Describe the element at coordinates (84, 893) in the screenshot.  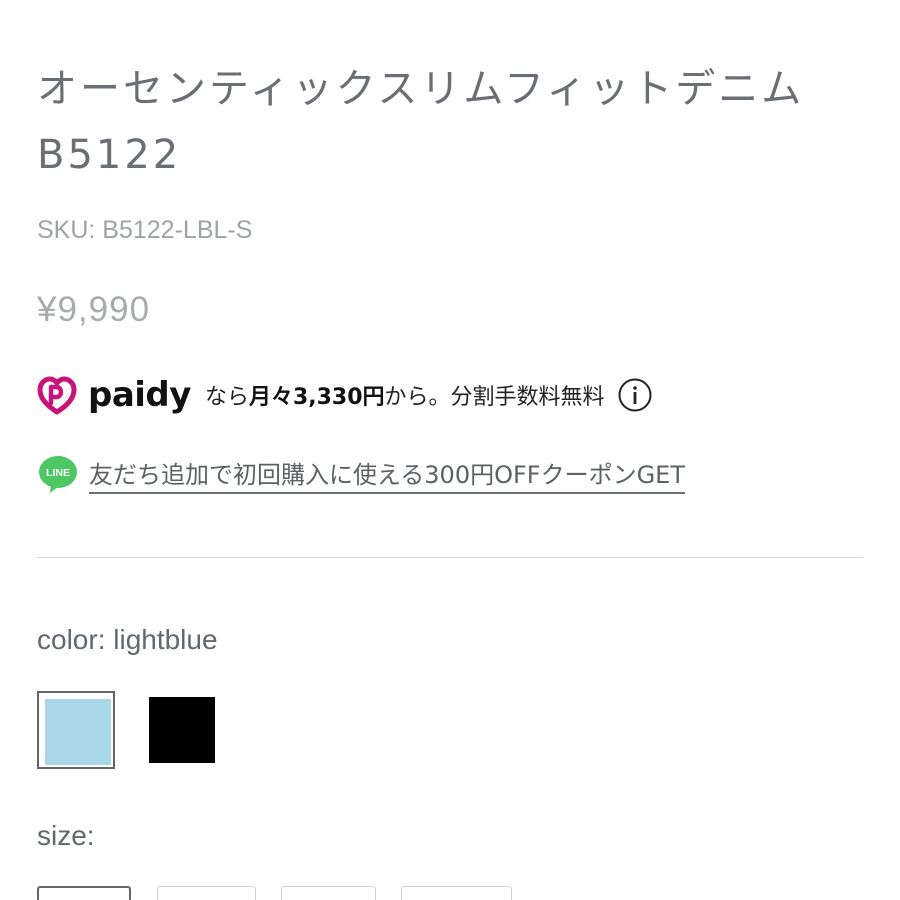
I see `size-option-selected` at that location.